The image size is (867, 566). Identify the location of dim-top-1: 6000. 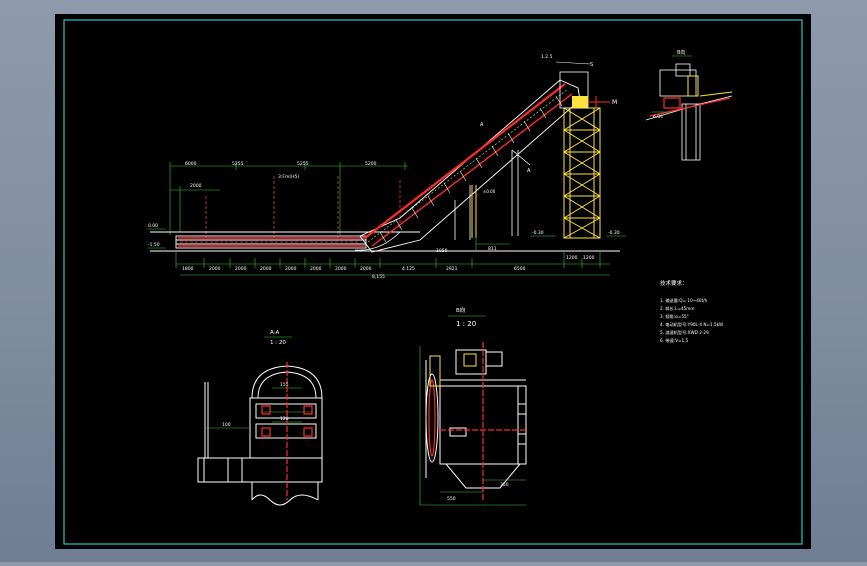
(191, 164).